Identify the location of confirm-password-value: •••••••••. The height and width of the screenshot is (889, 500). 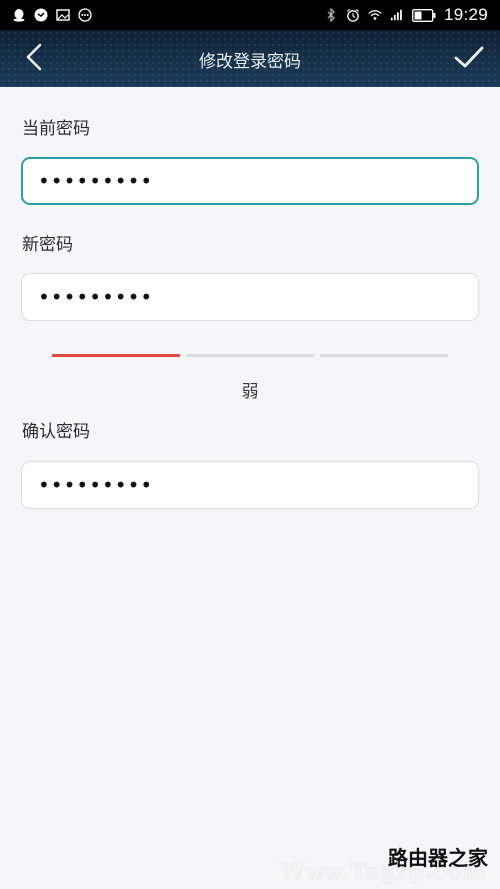
(96, 485).